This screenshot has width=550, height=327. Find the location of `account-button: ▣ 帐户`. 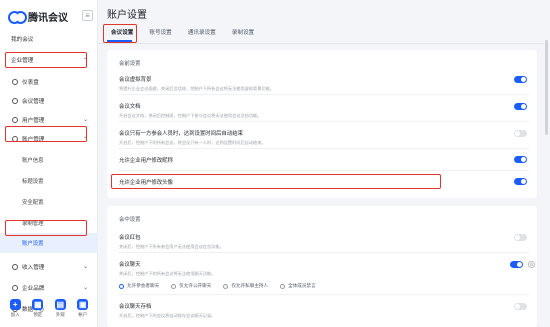

account-button: ▣ 帐户 is located at coordinates (83, 308).